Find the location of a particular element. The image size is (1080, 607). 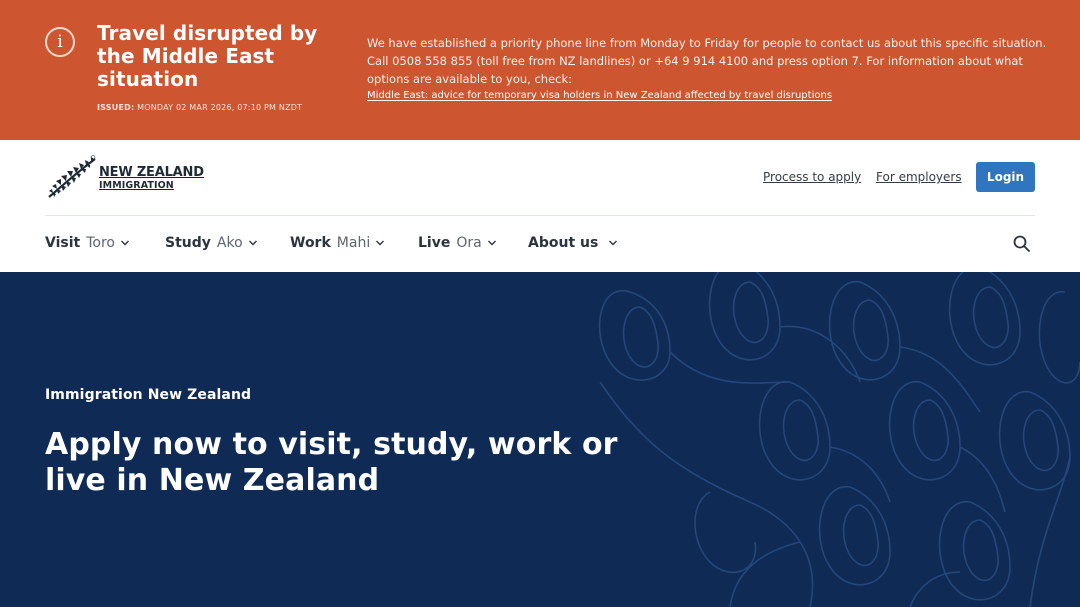

nav-item-label: Visit is located at coordinates (63, 243).